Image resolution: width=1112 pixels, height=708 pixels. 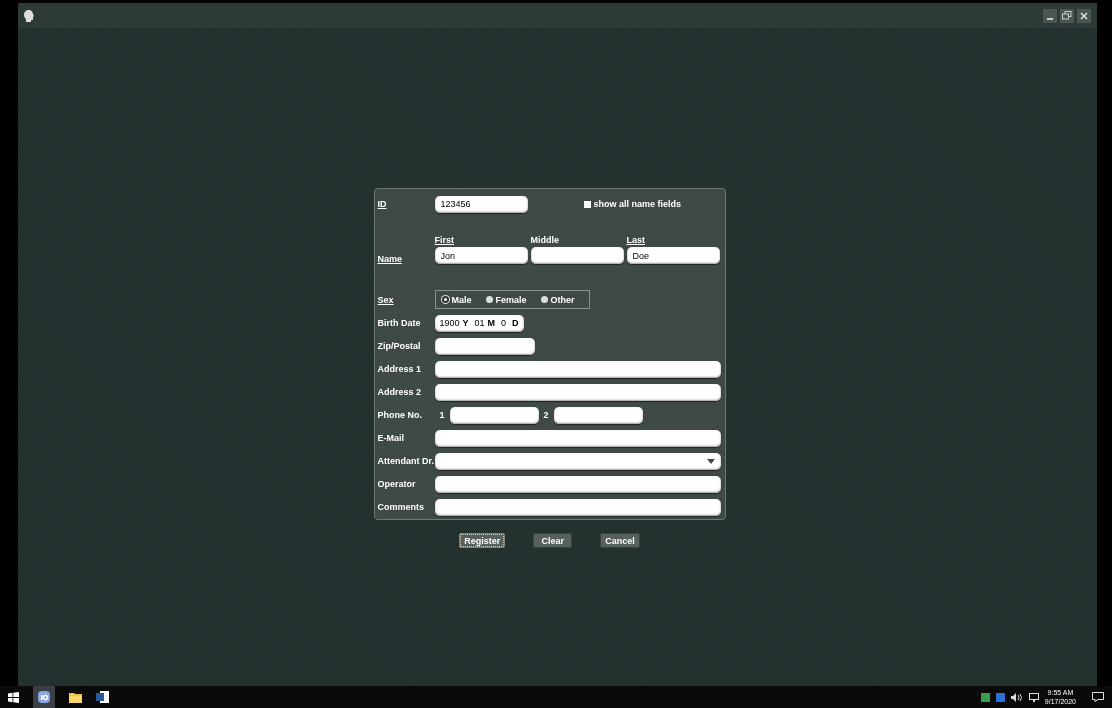 I want to click on field-label: Attendant Dr., so click(x=406, y=461).